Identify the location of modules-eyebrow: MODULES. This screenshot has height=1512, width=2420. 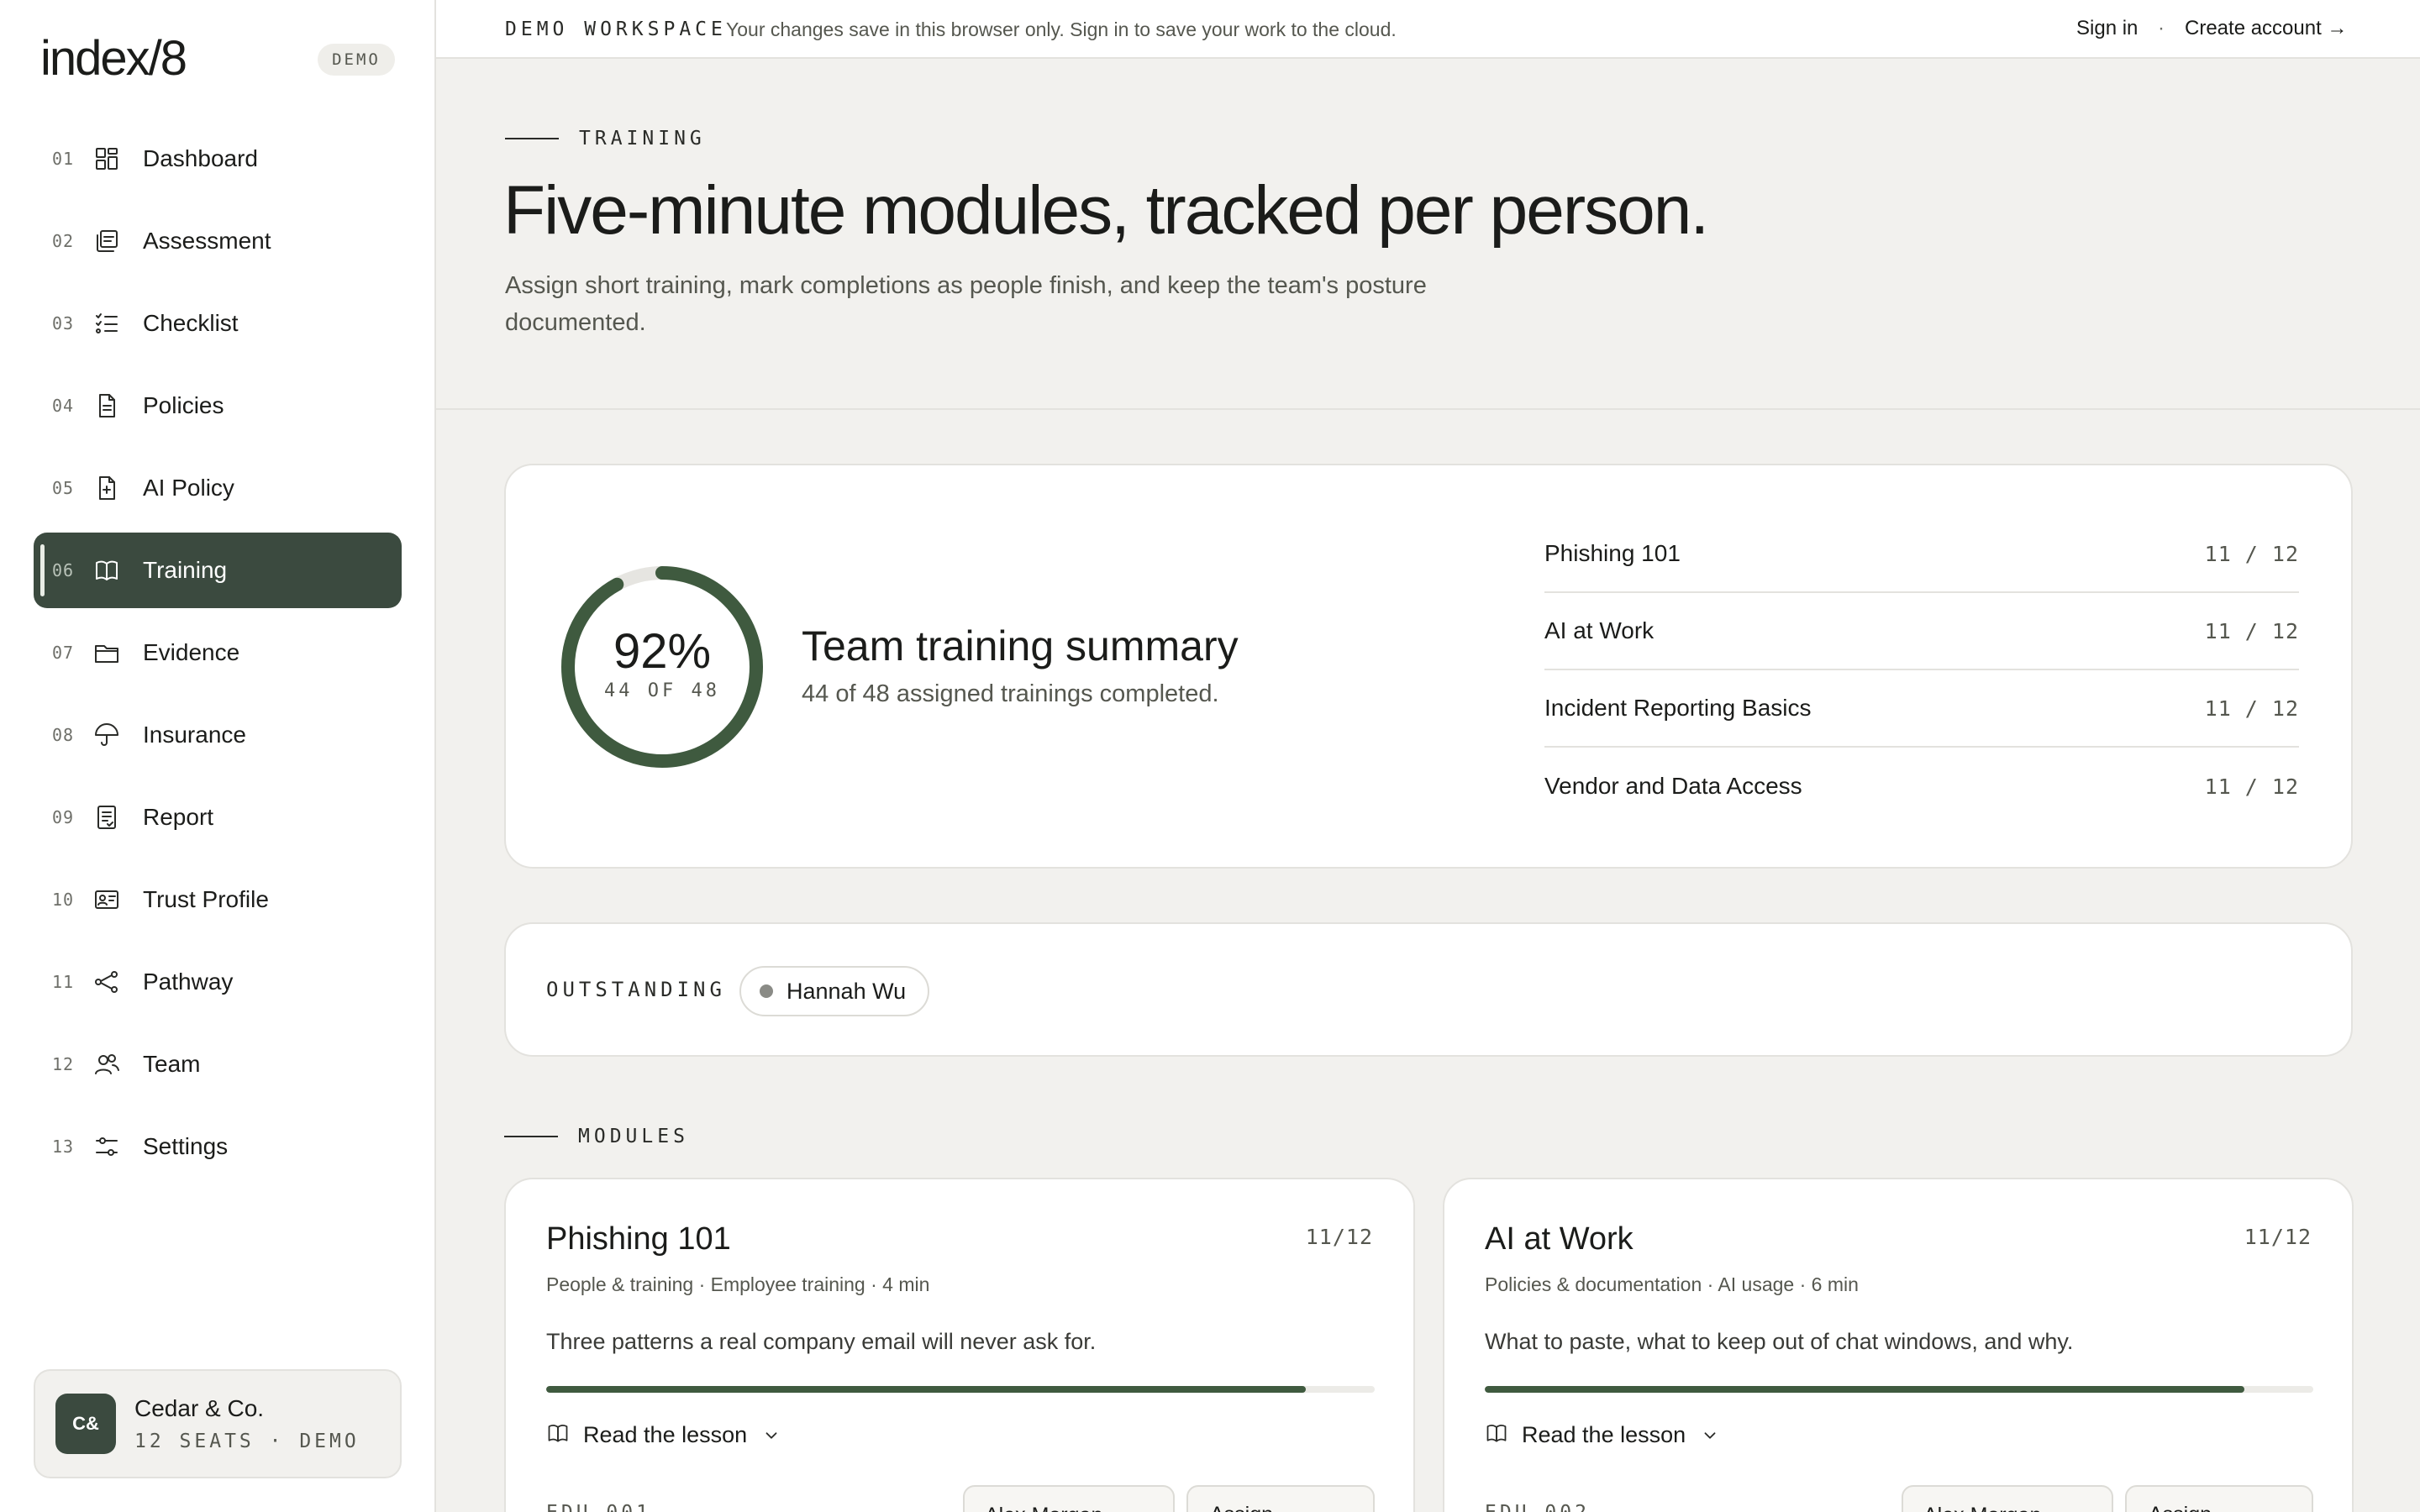
(597, 1136).